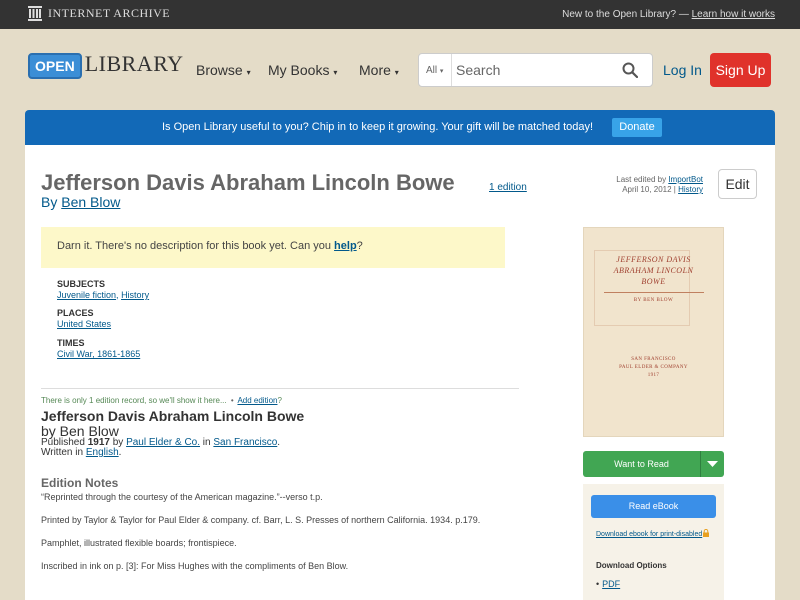 The image size is (800, 600). I want to click on place-link: United States, so click(84, 324).